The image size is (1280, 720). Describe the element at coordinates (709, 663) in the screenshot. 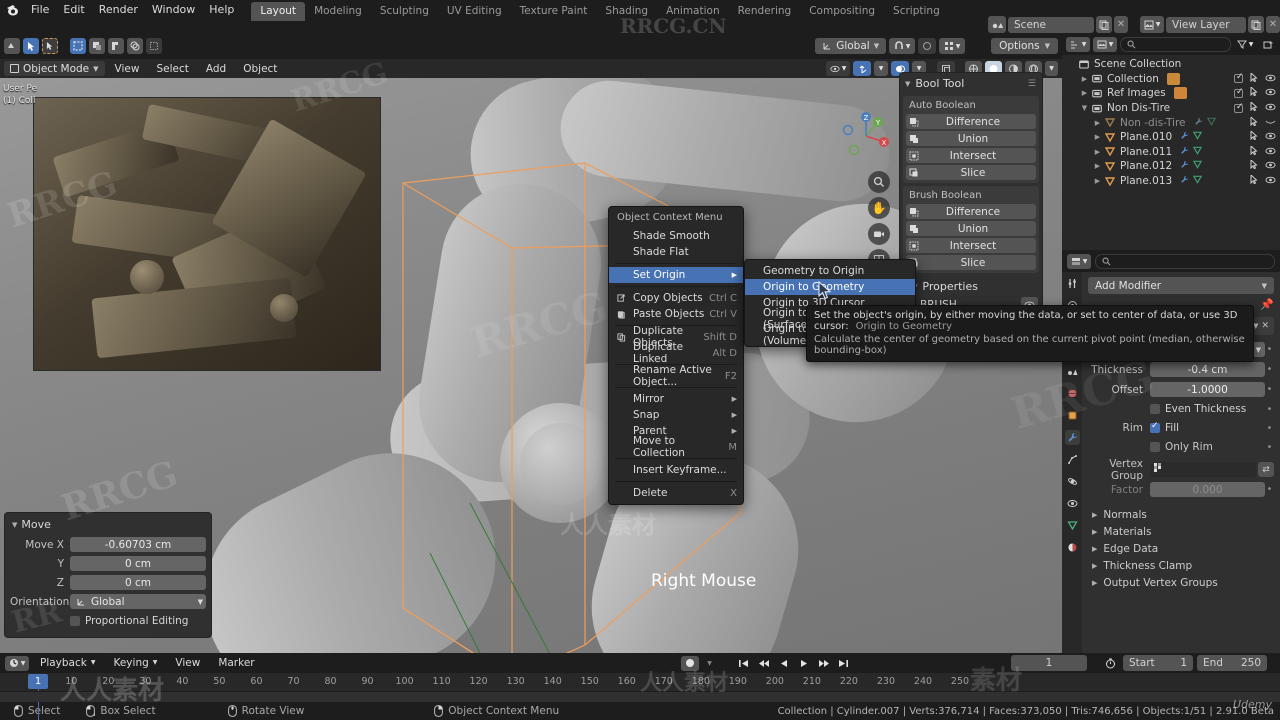

I see `auto-keying-options-icon: ▼` at that location.